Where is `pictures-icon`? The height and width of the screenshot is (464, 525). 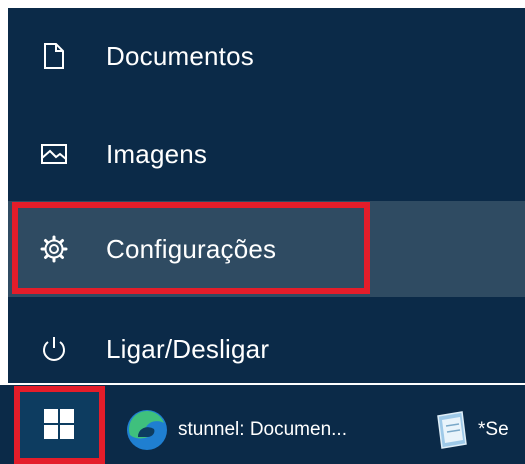
pictures-icon is located at coordinates (54, 154).